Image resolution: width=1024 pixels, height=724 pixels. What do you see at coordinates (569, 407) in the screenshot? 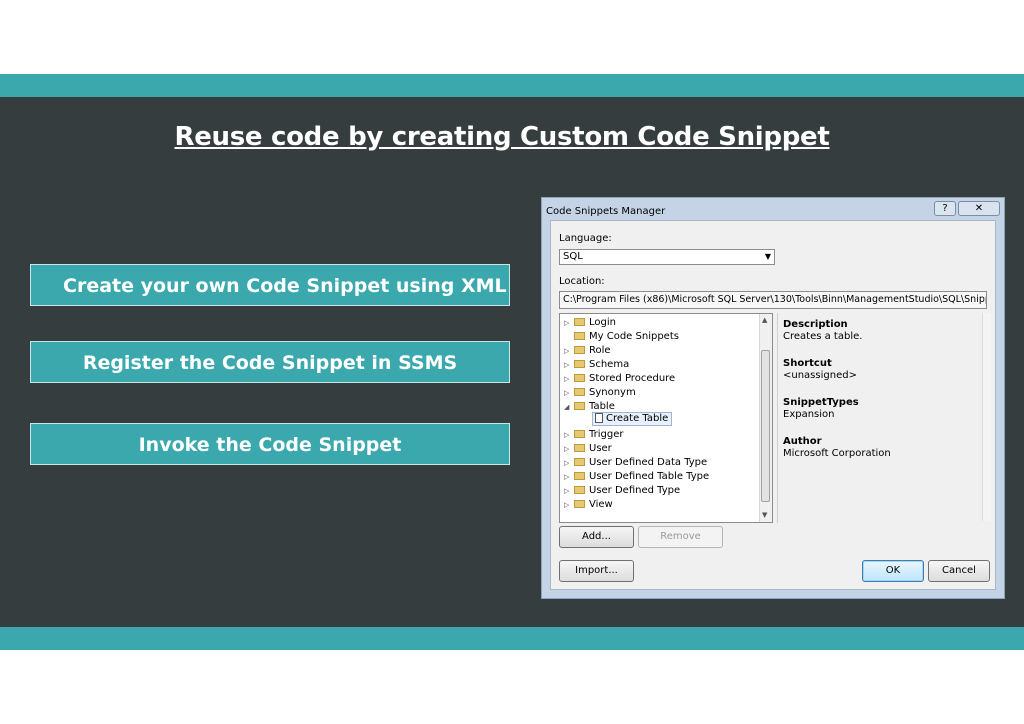
I see `collapse-arrow-icon: ◢` at bounding box center [569, 407].